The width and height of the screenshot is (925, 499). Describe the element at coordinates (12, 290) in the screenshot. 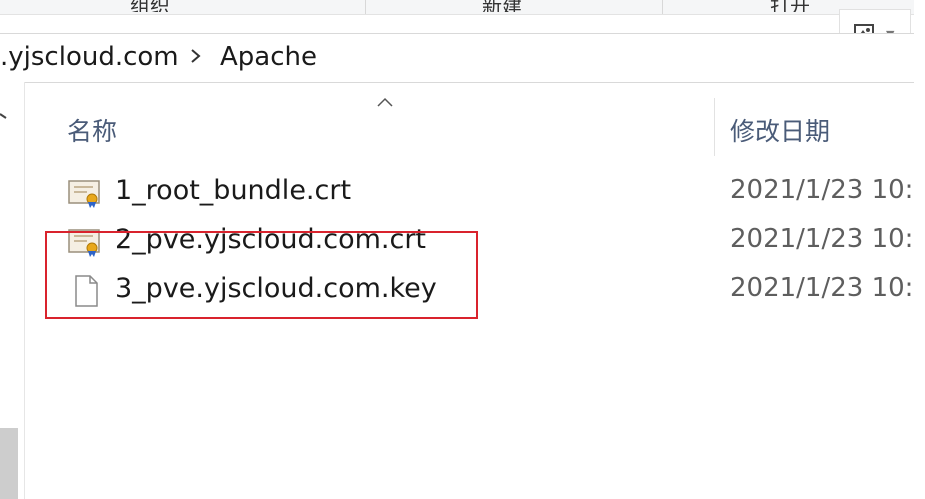

I see `navigation-pane` at that location.